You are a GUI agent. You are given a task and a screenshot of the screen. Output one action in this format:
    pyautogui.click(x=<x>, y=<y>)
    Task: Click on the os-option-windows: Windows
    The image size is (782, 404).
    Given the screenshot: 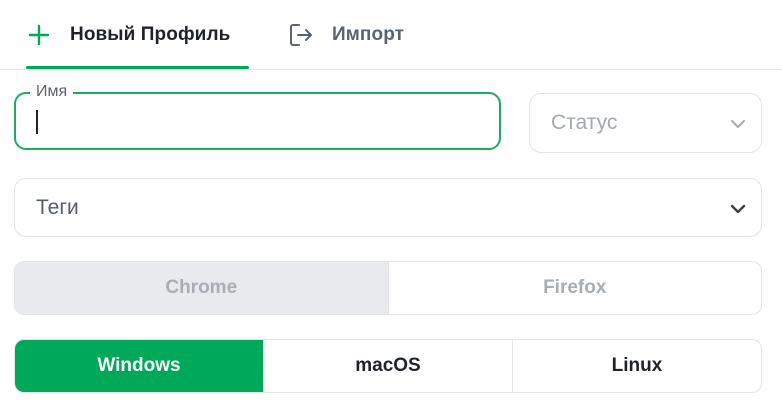 What is the action you would take?
    pyautogui.click(x=139, y=366)
    